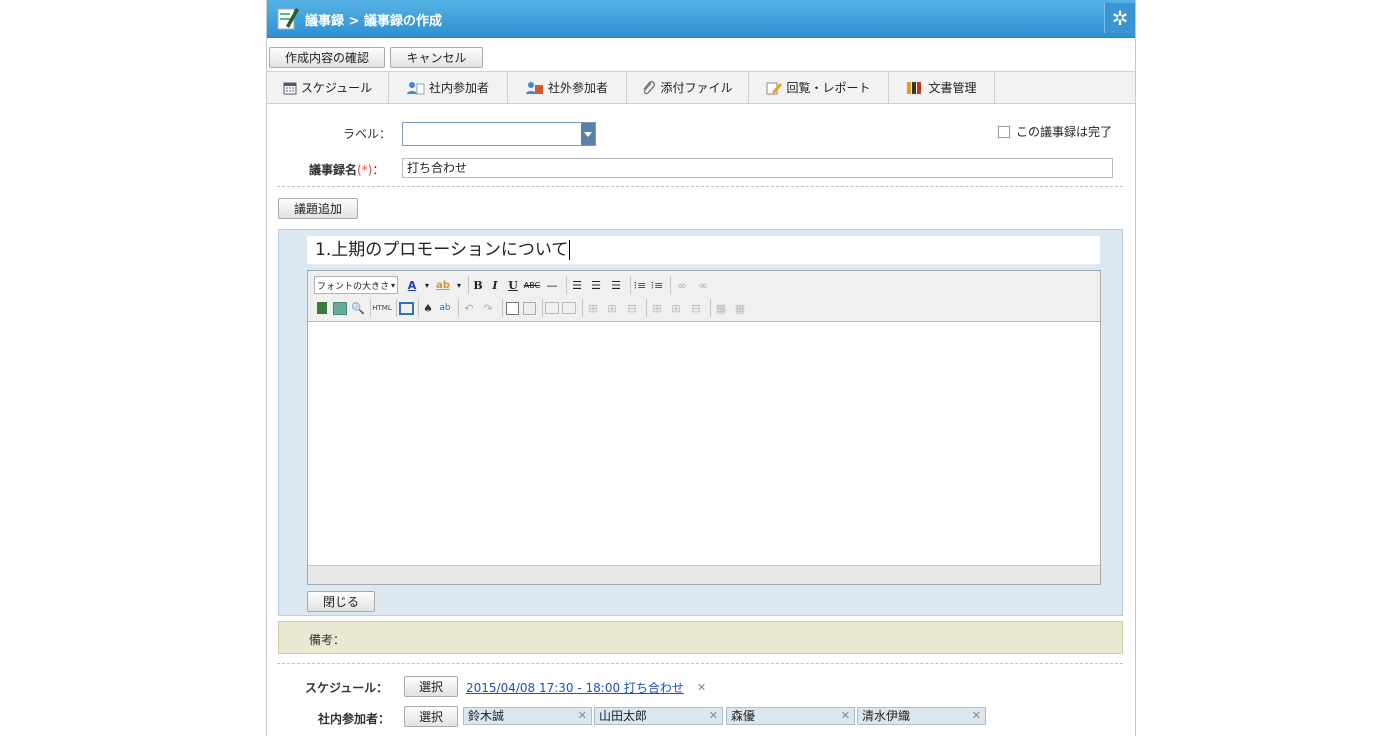 The width and height of the screenshot is (1400, 736). What do you see at coordinates (1119, 18) in the screenshot?
I see `settings-gear-icon: ✲` at bounding box center [1119, 18].